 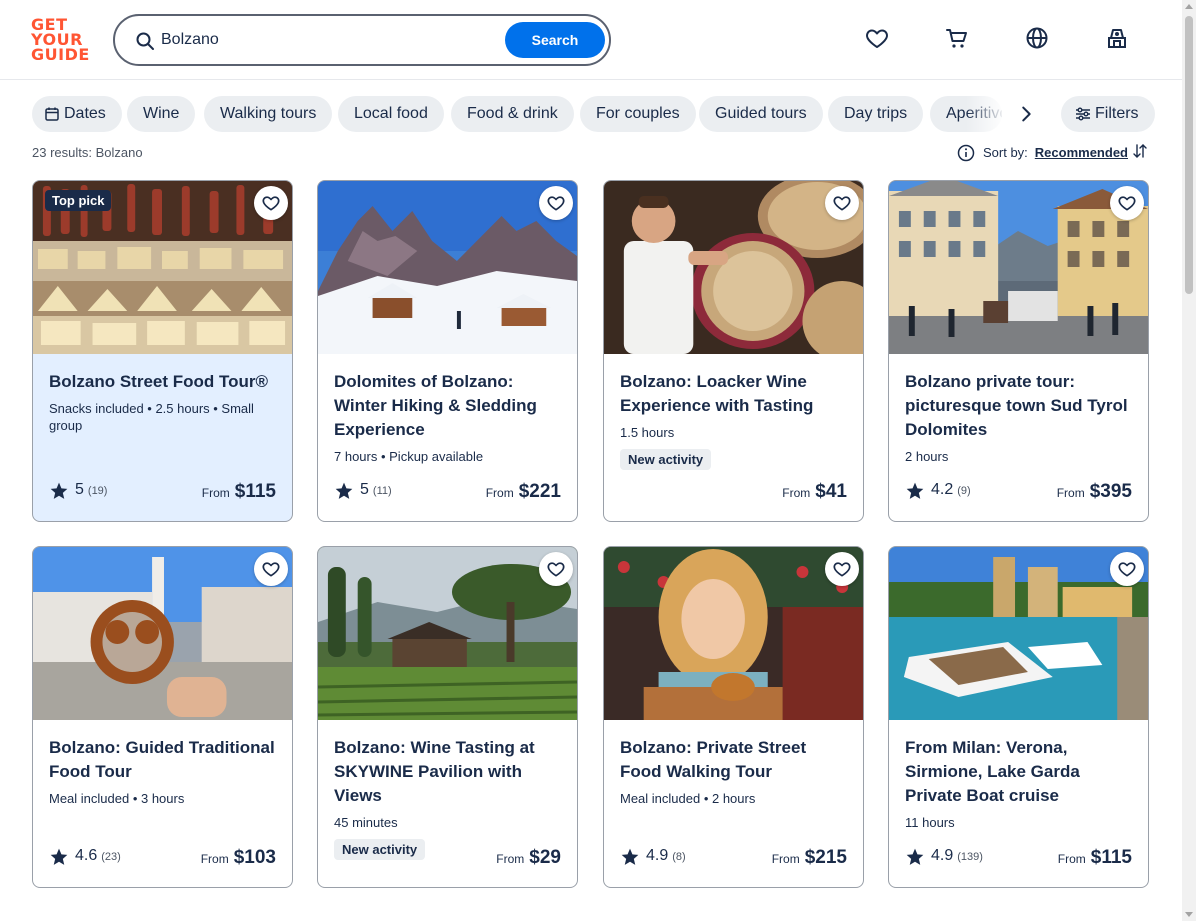 What do you see at coordinates (966, 153) in the screenshot?
I see `info-icon` at bounding box center [966, 153].